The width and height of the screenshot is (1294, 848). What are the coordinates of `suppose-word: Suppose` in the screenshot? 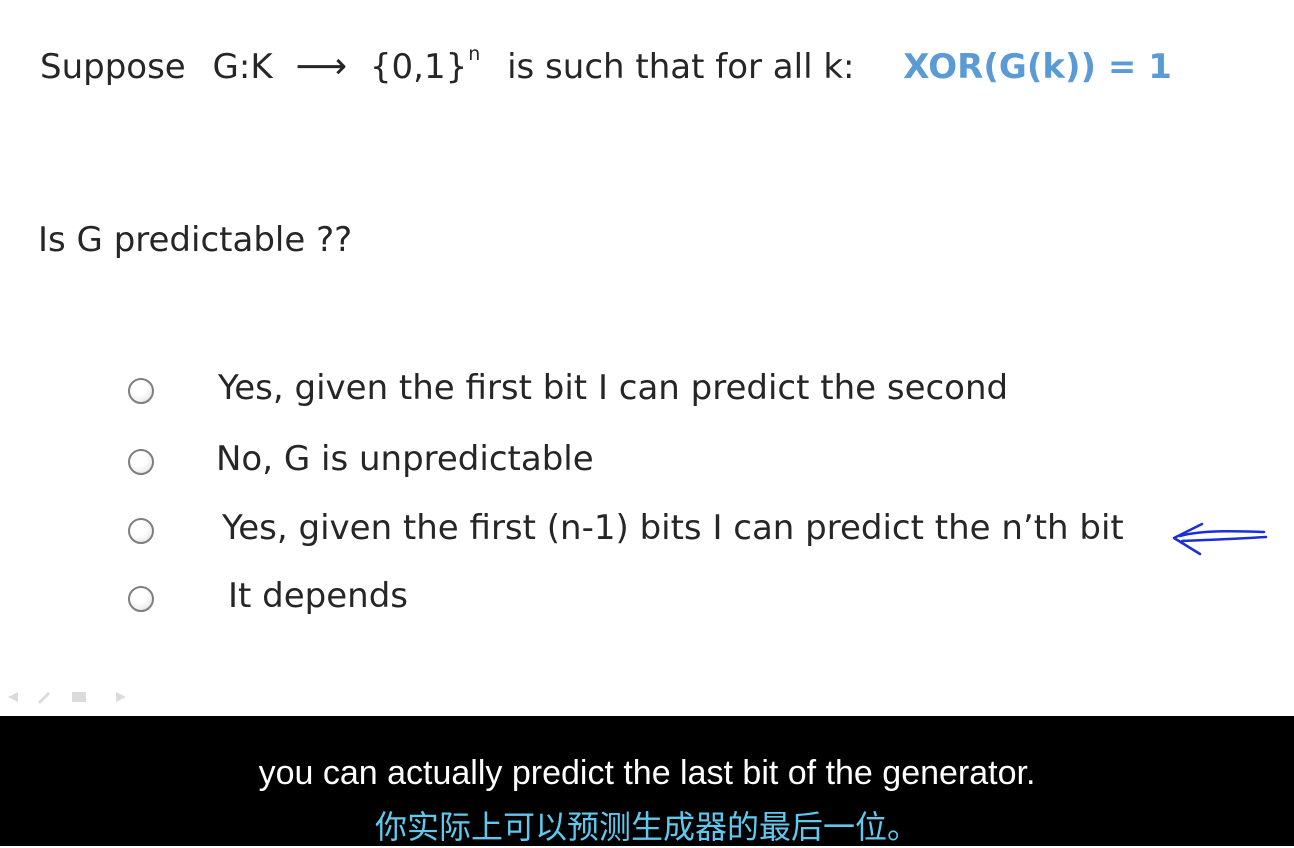 It's located at (113, 67).